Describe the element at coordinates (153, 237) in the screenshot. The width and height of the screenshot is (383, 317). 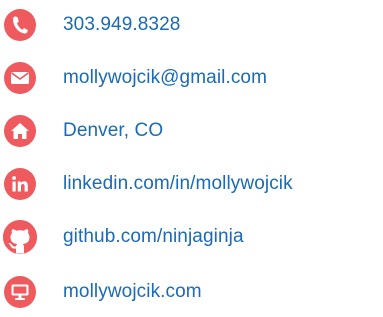
I see `github-link: github.com/ninjaginja` at that location.